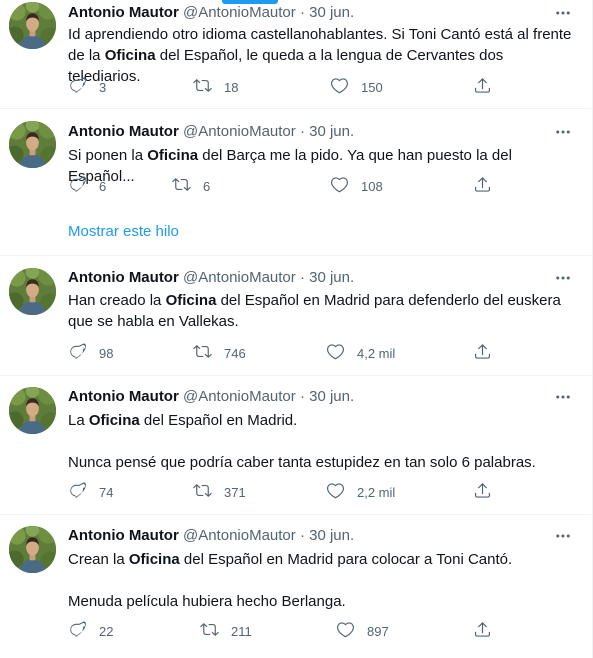 This screenshot has width=593, height=658. Describe the element at coordinates (207, 186) in the screenshot. I see `retweet-count: 6` at that location.